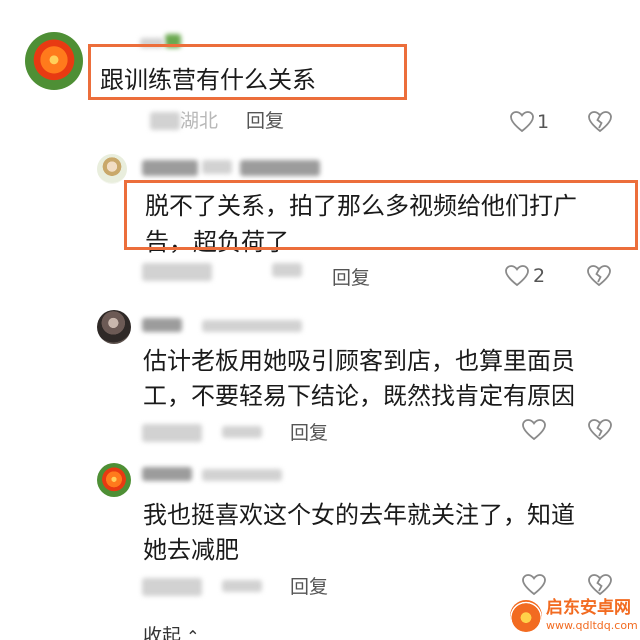  Describe the element at coordinates (162, 633) in the screenshot. I see `collapse-label: 收起` at that location.